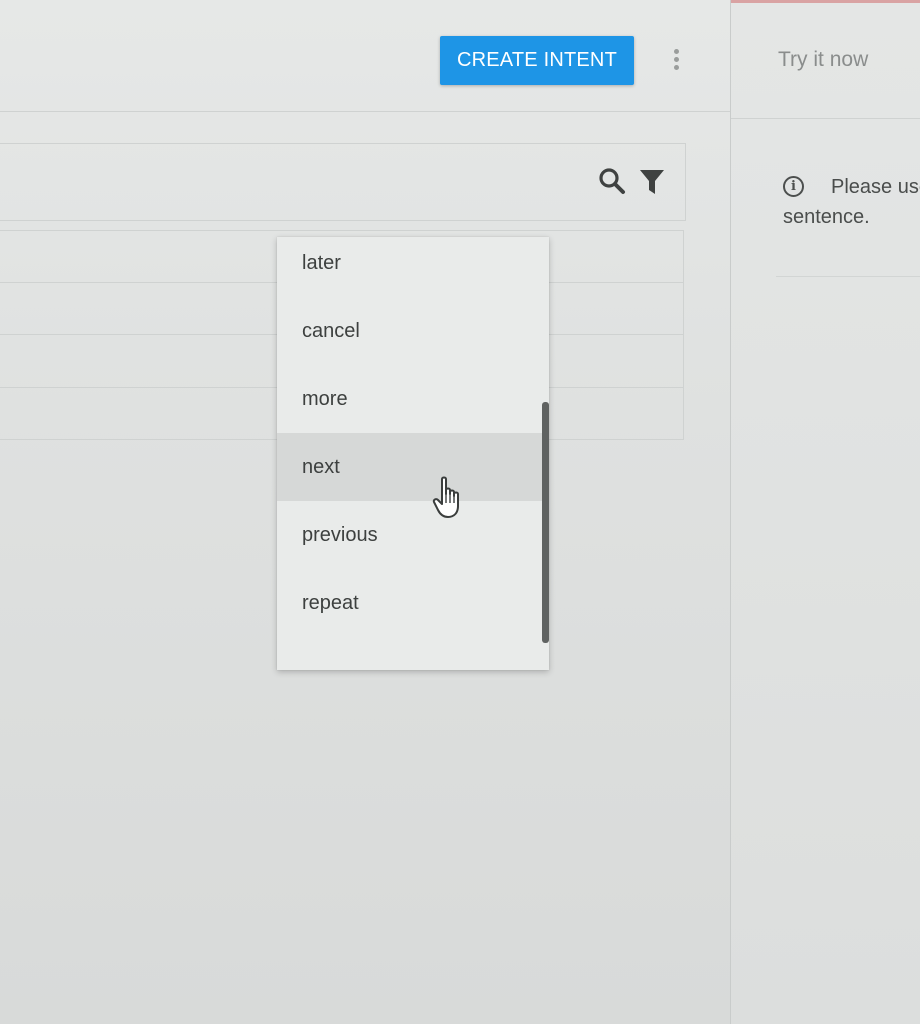 The width and height of the screenshot is (920, 1024). What do you see at coordinates (612, 181) in the screenshot?
I see `search-icon` at bounding box center [612, 181].